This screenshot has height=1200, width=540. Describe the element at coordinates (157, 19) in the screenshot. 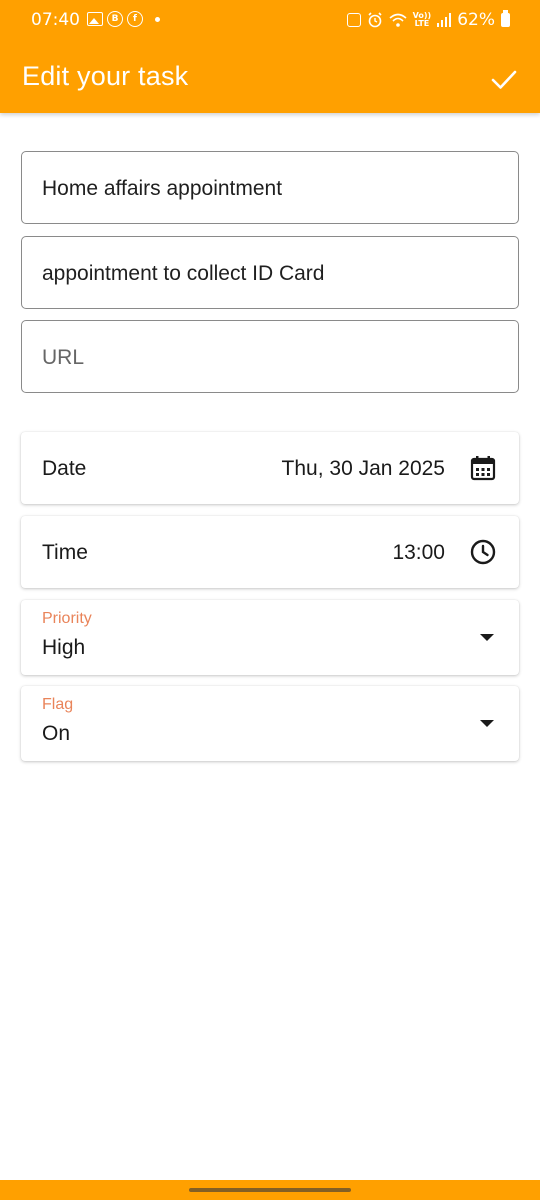

I see `more-notifications-dot` at that location.